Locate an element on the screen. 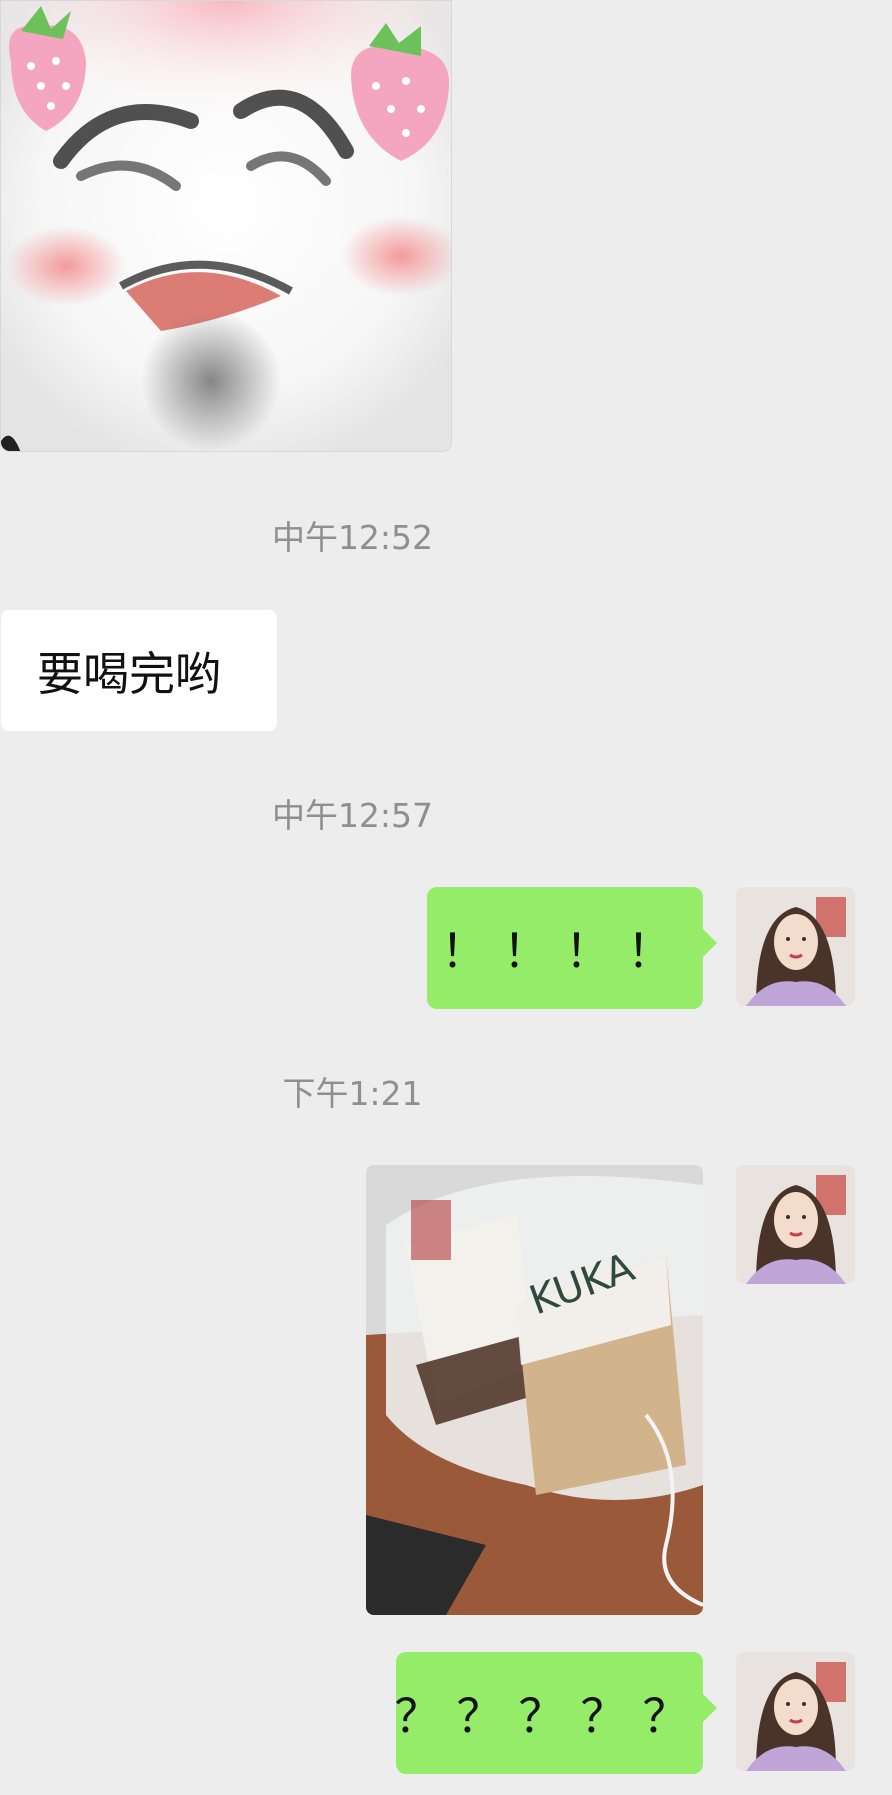  timestamp: 下午1:21 is located at coordinates (352, 1093).